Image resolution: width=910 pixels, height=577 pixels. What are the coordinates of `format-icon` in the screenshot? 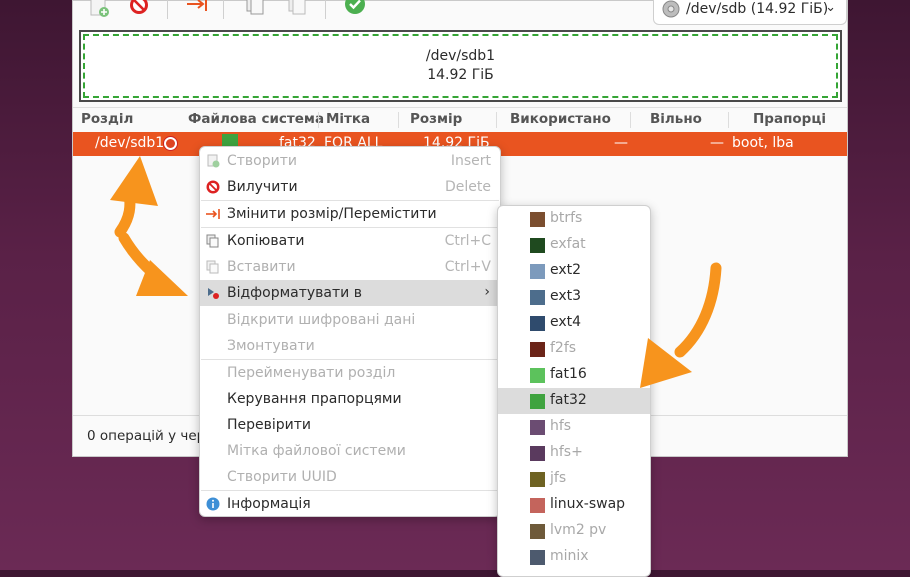 It's located at (213, 293).